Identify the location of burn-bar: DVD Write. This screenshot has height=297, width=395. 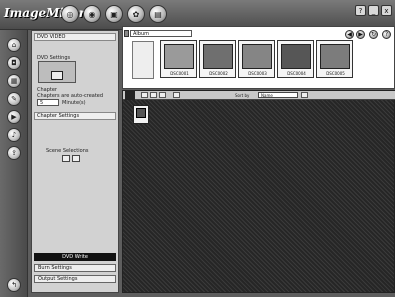
(75, 257).